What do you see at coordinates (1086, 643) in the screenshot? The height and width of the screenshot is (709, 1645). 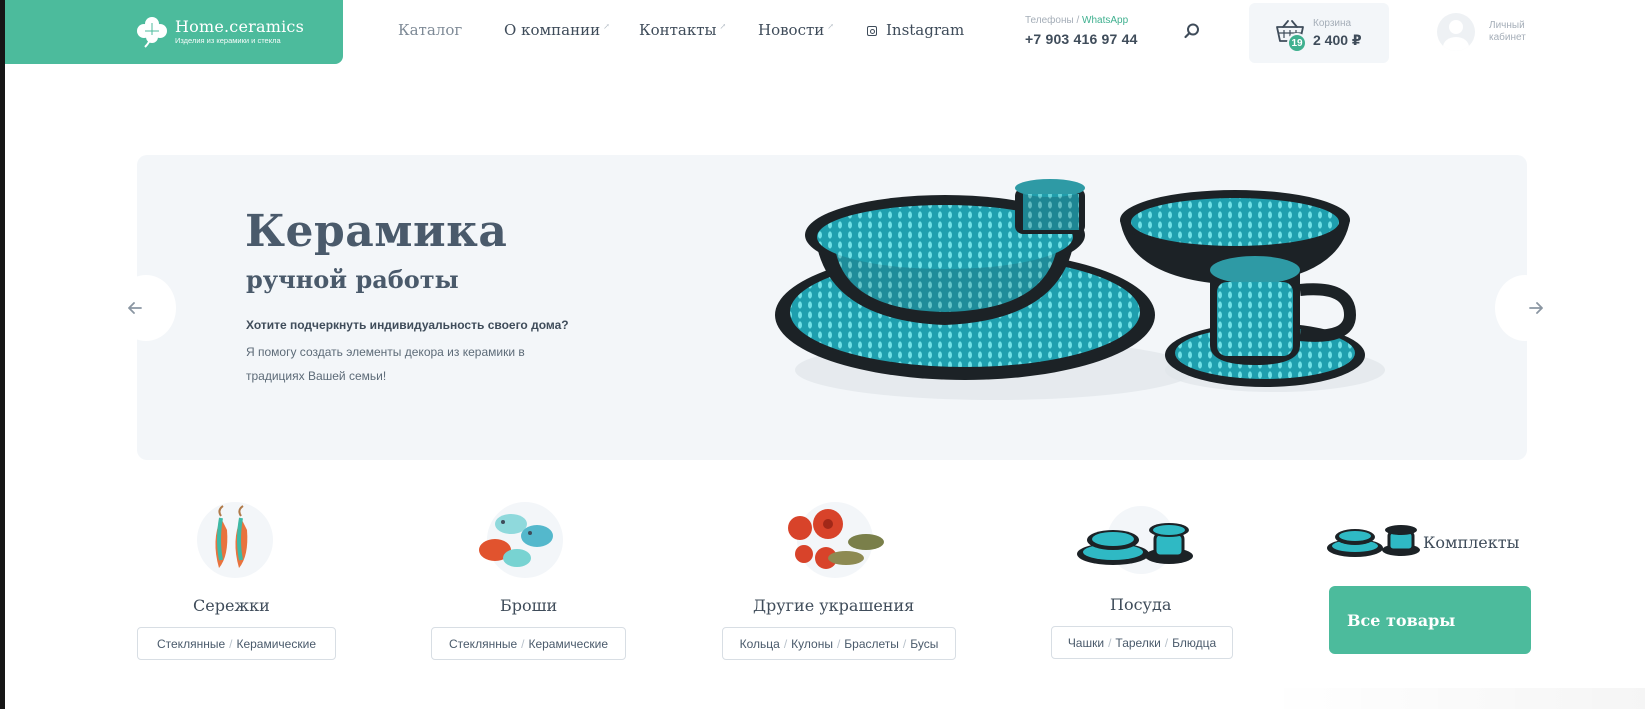 I see `chip-cups: Чашки` at bounding box center [1086, 643].